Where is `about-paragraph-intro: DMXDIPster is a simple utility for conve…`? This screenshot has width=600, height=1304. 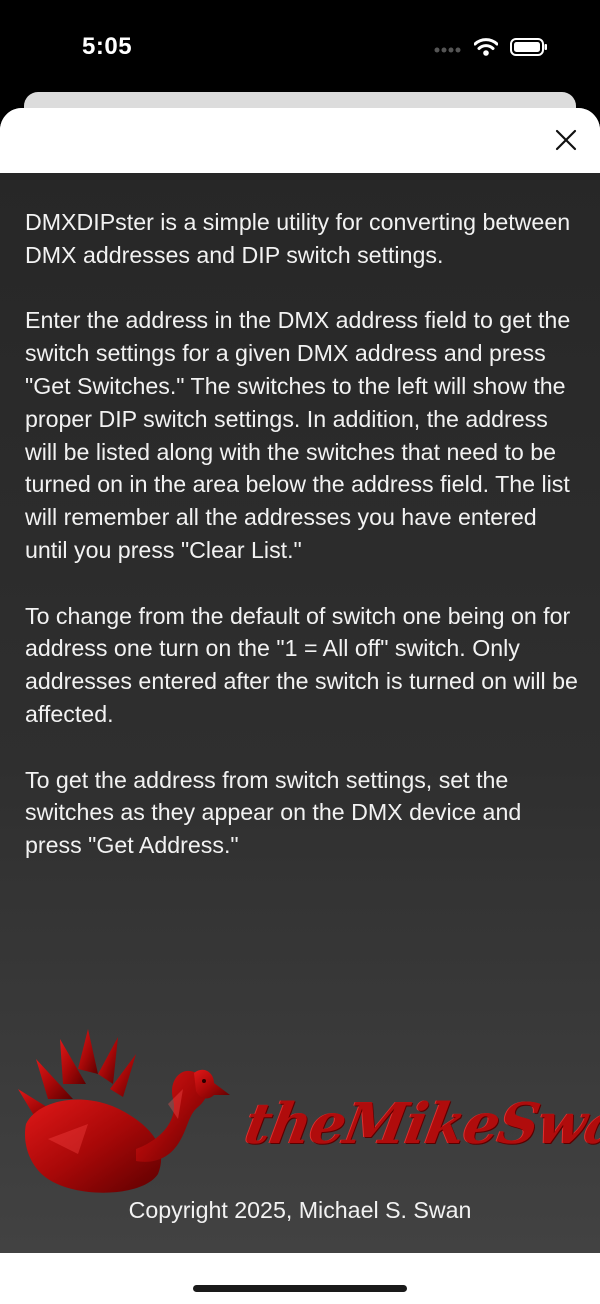 about-paragraph-intro: DMXDIPster is a simple utility for conve… is located at coordinates (298, 238).